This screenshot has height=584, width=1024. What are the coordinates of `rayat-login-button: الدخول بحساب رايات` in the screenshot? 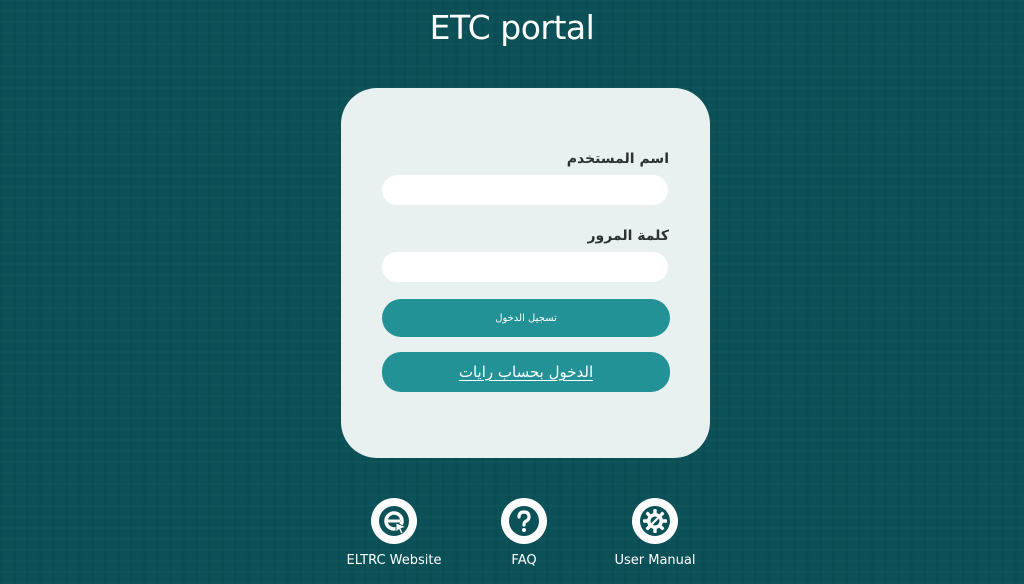 It's located at (526, 372).